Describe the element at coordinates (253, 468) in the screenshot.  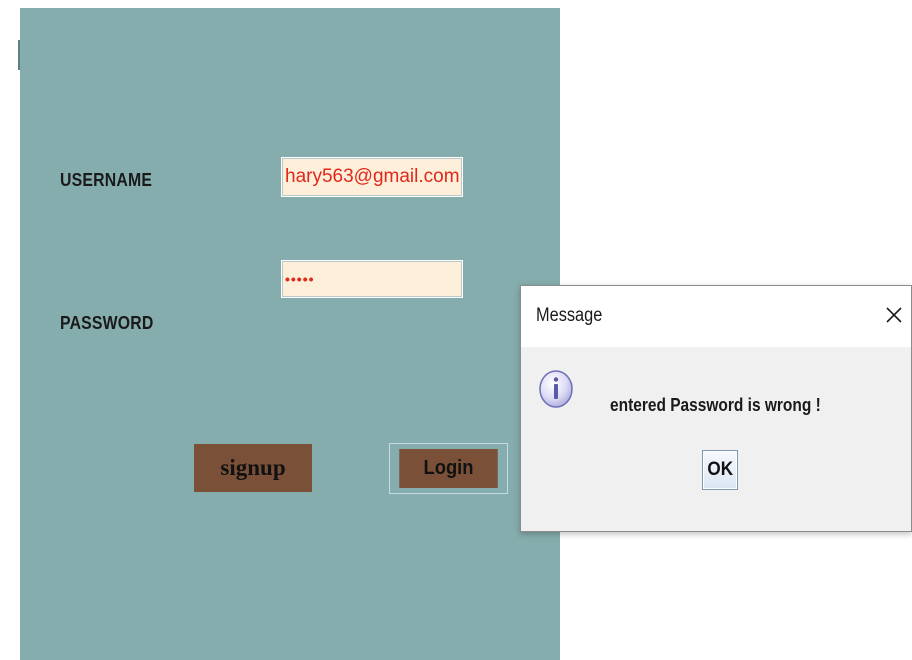
I see `signup-button: signup` at that location.